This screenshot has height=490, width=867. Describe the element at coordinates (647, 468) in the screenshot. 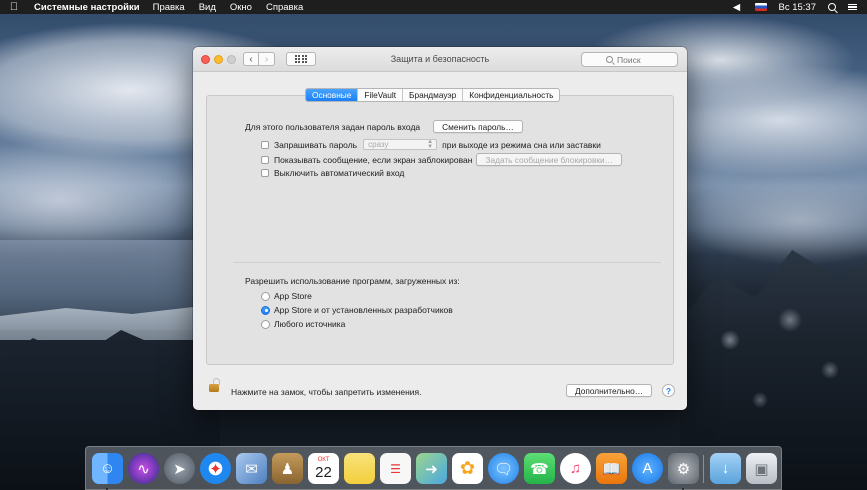

I see `app-store-icon: A` at that location.